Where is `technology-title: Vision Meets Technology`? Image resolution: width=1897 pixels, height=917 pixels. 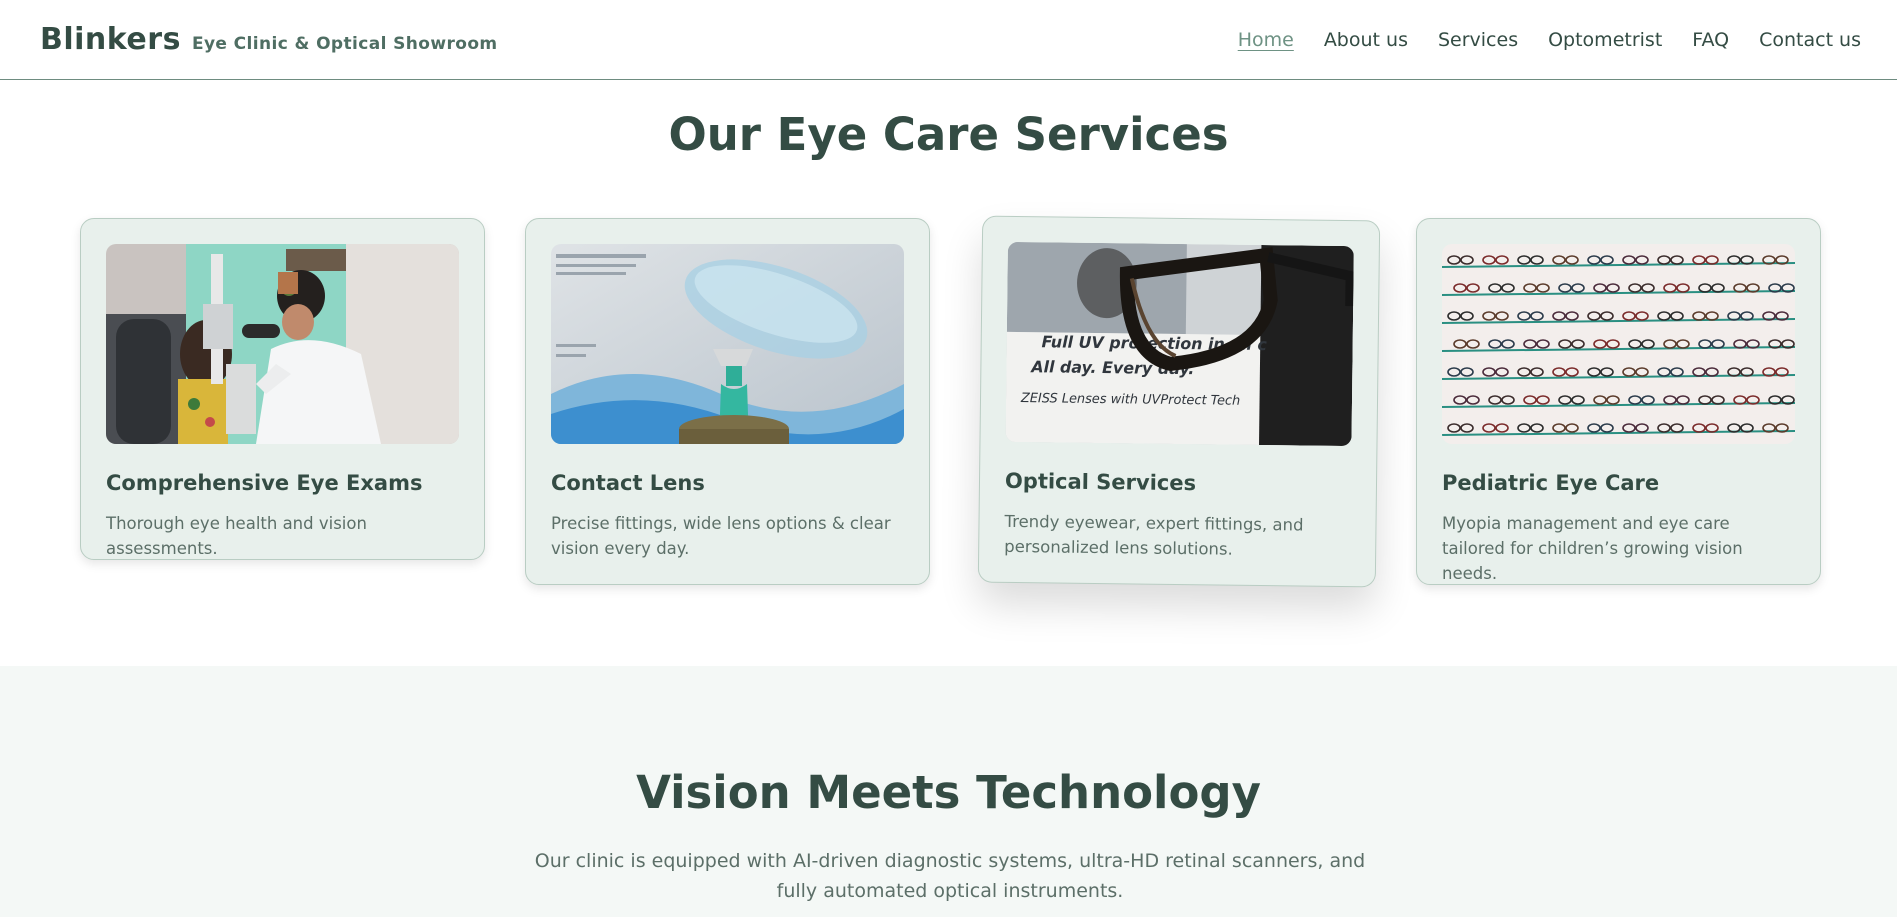 technology-title: Vision Meets Technology is located at coordinates (948, 792).